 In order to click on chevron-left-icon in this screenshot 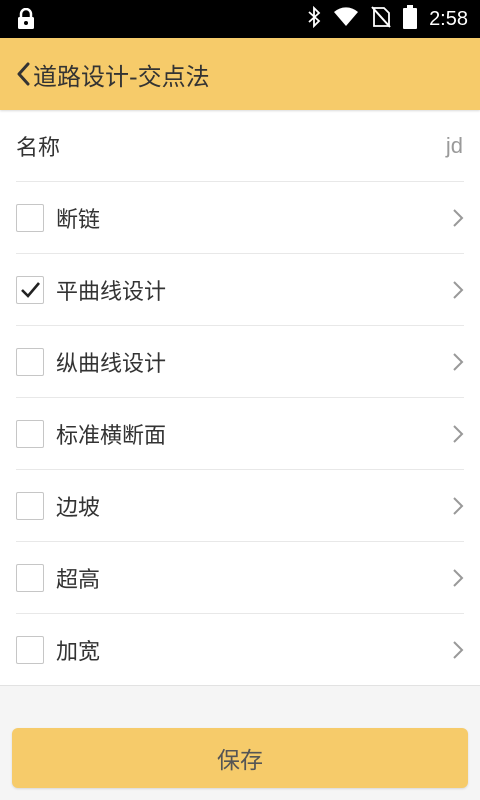, I will do `click(23, 74)`.